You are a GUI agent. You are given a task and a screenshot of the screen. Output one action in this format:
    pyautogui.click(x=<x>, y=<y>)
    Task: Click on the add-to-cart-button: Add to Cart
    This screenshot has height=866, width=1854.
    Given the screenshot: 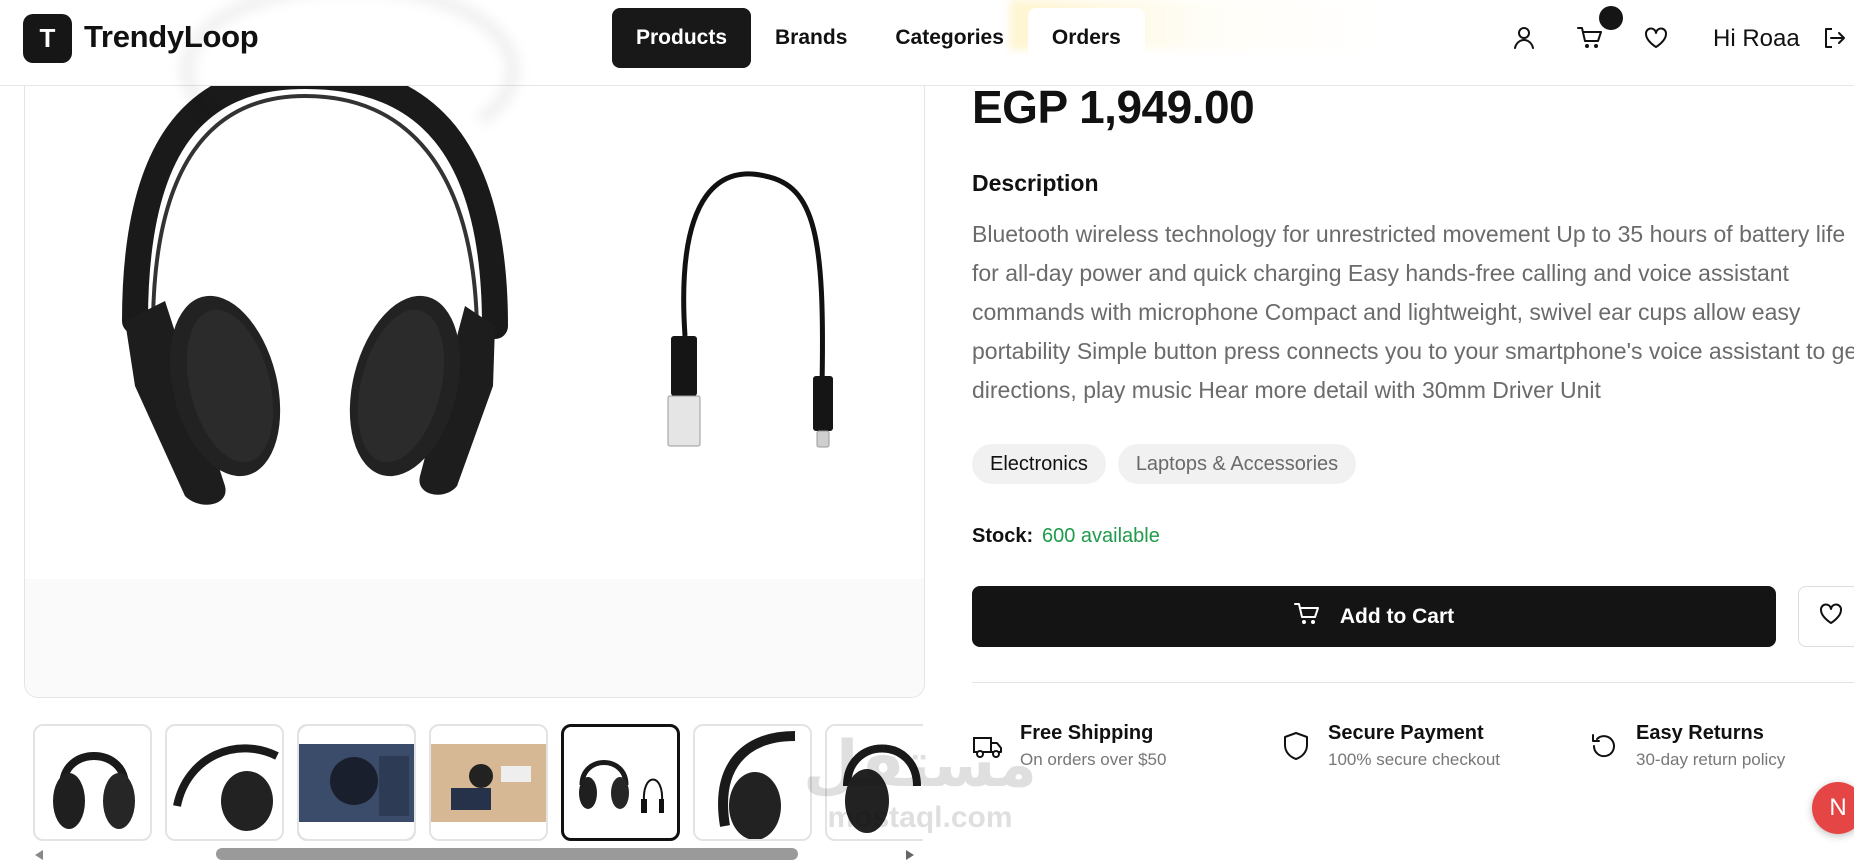 What is the action you would take?
    pyautogui.click(x=1374, y=616)
    